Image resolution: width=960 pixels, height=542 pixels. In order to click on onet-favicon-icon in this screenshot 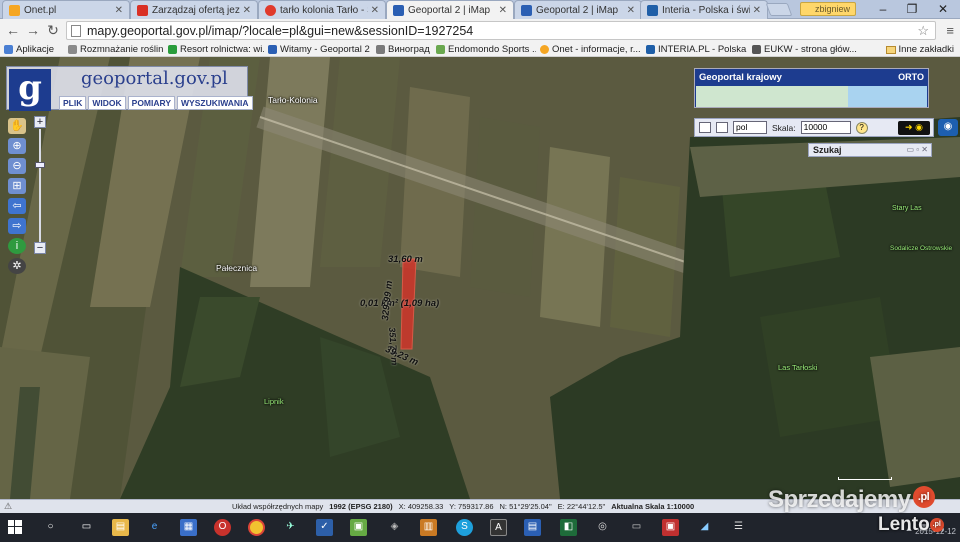, I will do `click(14, 10)`.